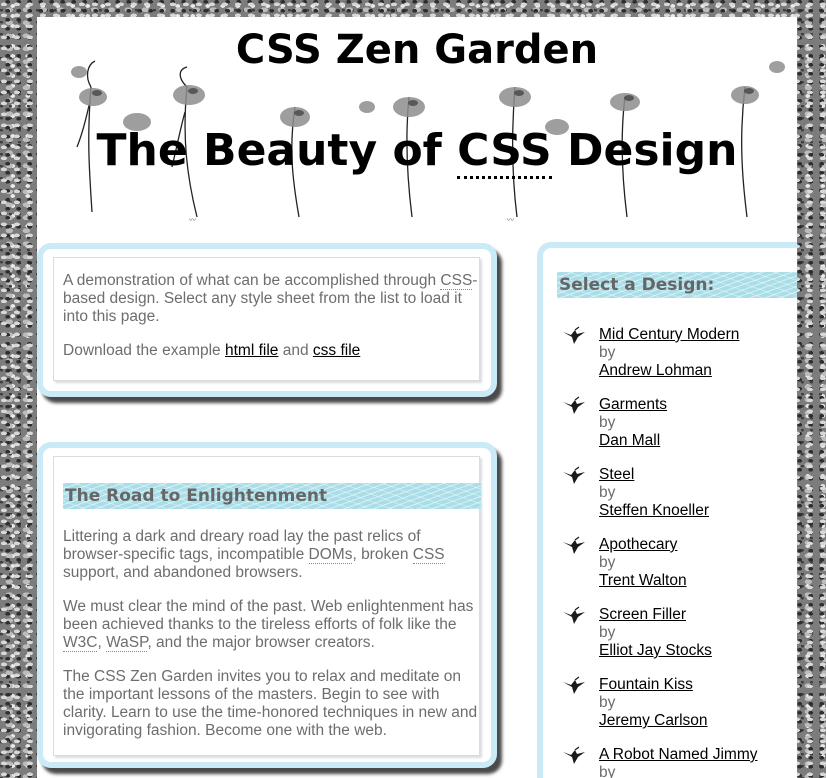  I want to click on tagline-suffix: Design, so click(644, 150).